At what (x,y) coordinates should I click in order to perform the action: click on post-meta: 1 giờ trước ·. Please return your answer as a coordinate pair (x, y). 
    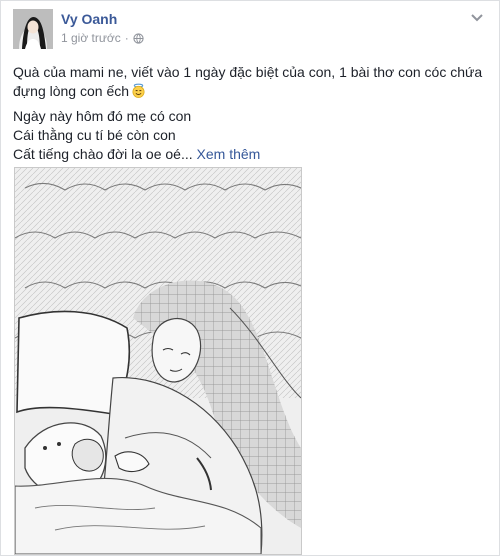
    Looking at the image, I should click on (102, 38).